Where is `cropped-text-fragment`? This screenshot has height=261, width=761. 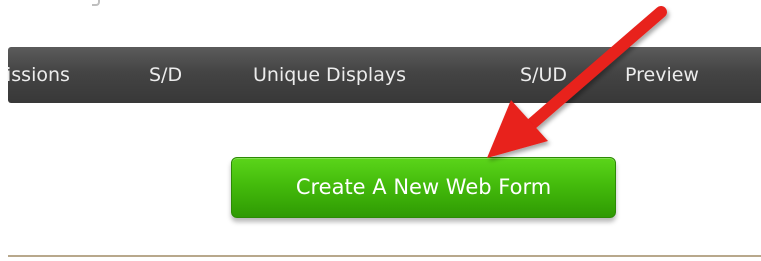
cropped-text-fragment is located at coordinates (100, 4).